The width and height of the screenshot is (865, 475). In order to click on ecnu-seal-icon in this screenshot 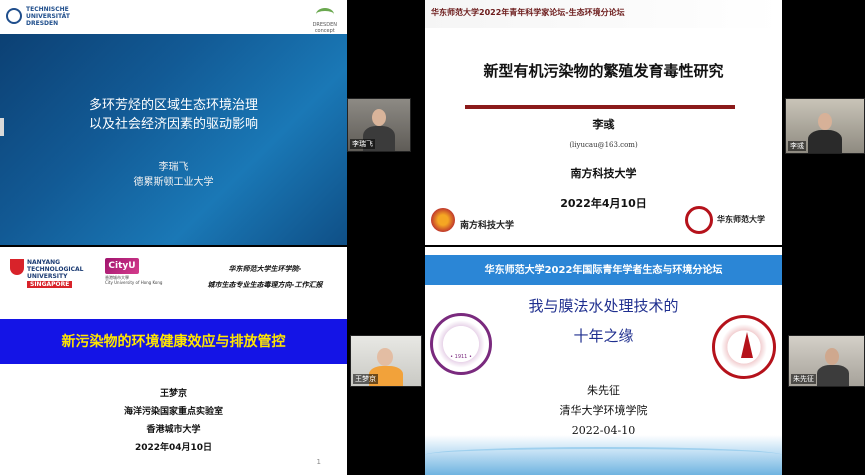, I will do `click(744, 347)`.